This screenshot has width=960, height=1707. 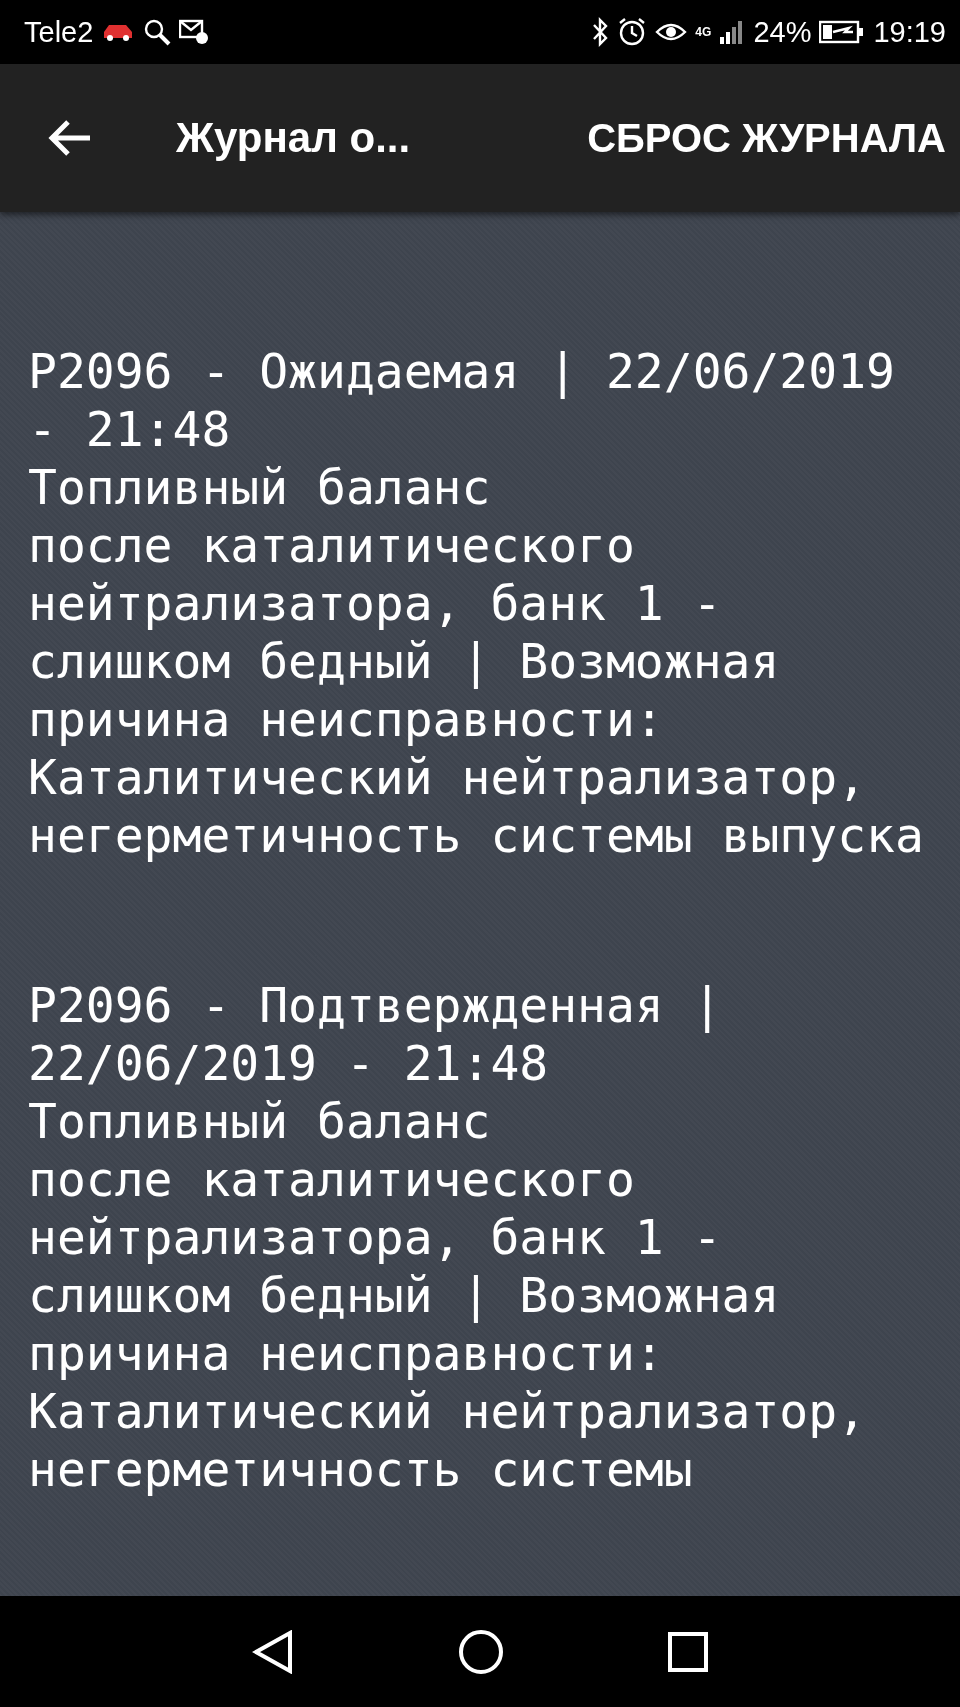 What do you see at coordinates (157, 32) in the screenshot?
I see `search-icon` at bounding box center [157, 32].